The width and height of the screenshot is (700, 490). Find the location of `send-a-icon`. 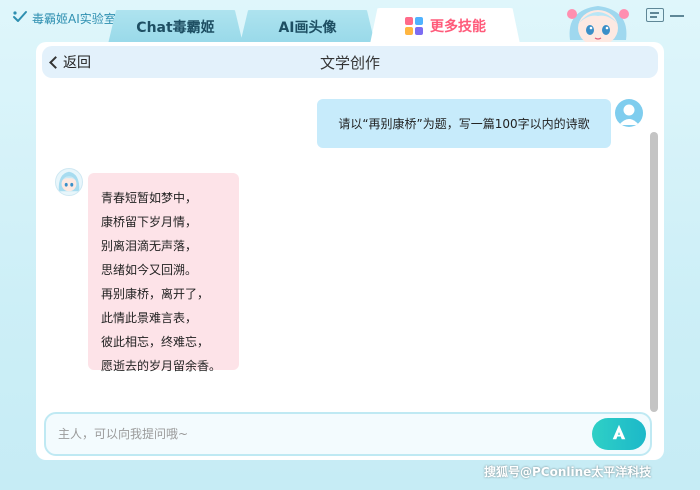

send-a-icon is located at coordinates (619, 434).